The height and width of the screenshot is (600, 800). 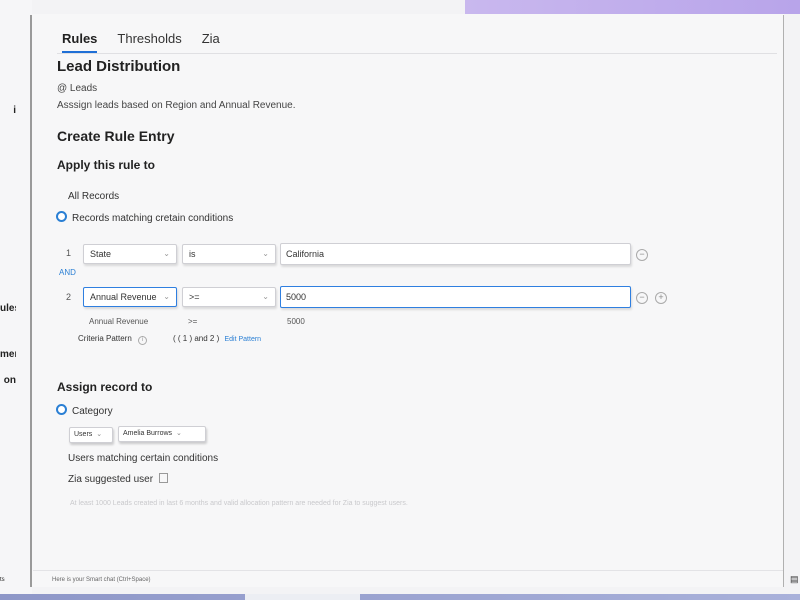 I want to click on tab-zia: Zia, so click(x=211, y=42).